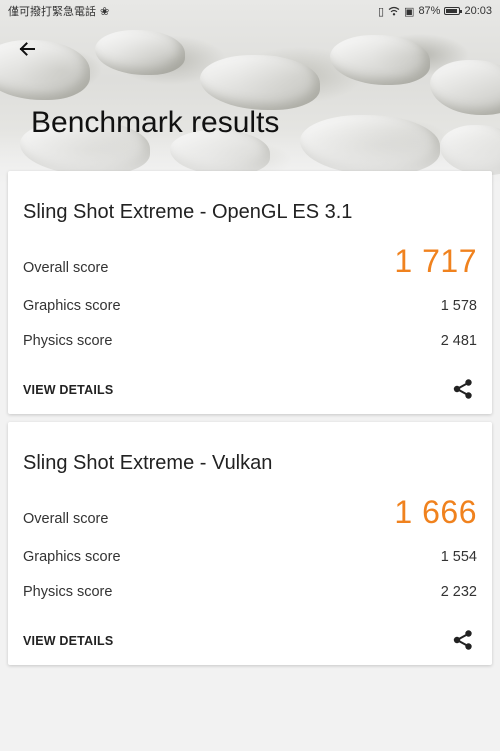 Image resolution: width=500 pixels, height=751 pixels. Describe the element at coordinates (478, 11) in the screenshot. I see `clock: 20:03` at that location.